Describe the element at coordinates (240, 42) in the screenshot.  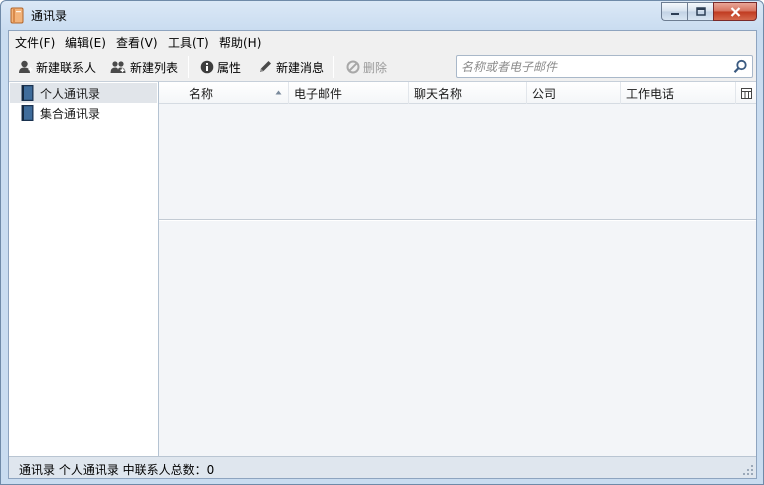
I see `menu-help: 帮助(H)` at that location.